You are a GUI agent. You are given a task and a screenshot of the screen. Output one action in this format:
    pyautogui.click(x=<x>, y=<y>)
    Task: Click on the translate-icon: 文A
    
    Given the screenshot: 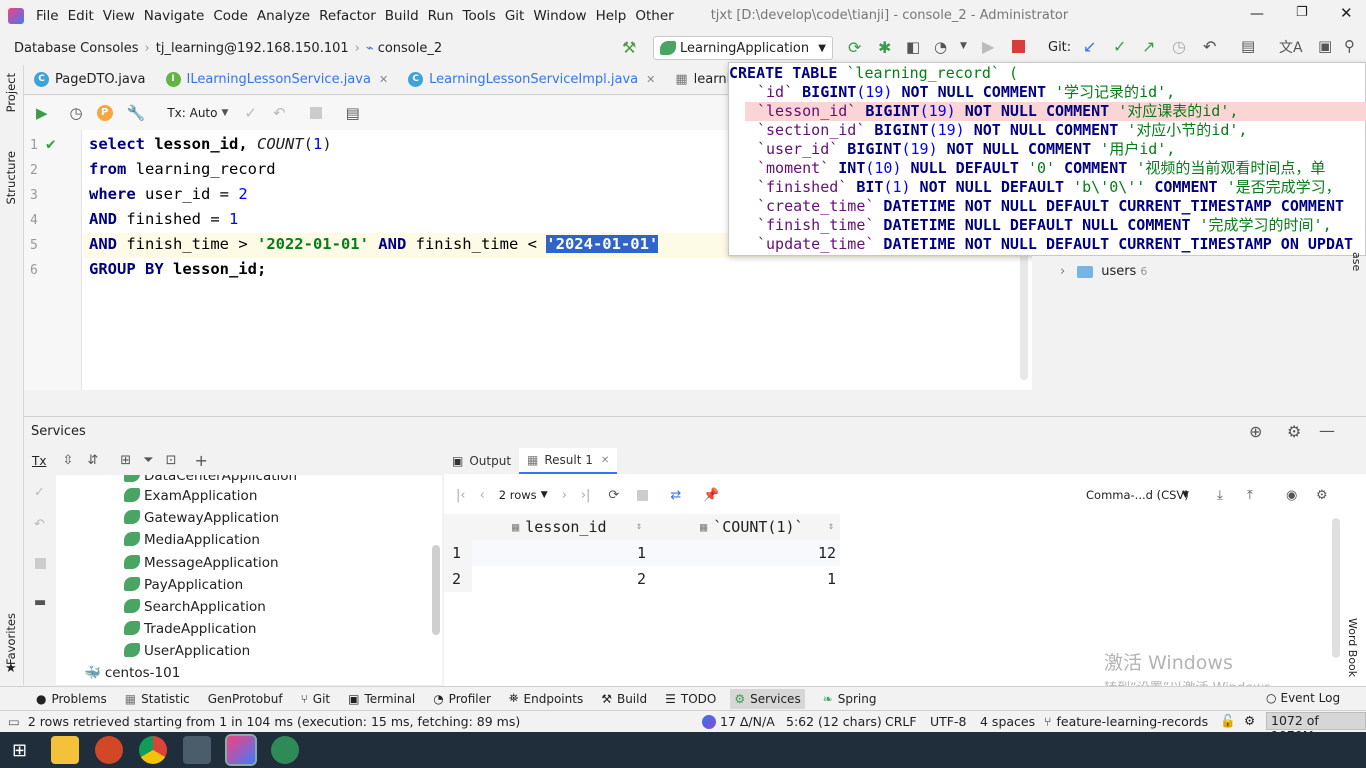 What is the action you would take?
    pyautogui.click(x=1291, y=47)
    